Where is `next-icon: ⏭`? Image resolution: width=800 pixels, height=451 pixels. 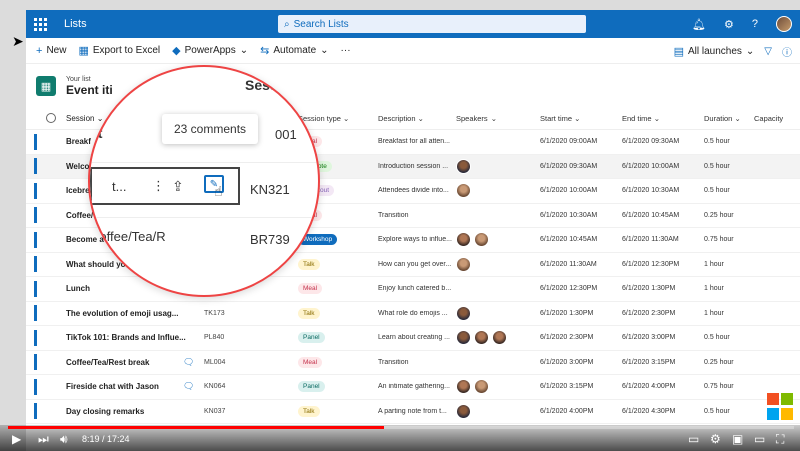
next-icon: ⏭ is located at coordinates (43, 439).